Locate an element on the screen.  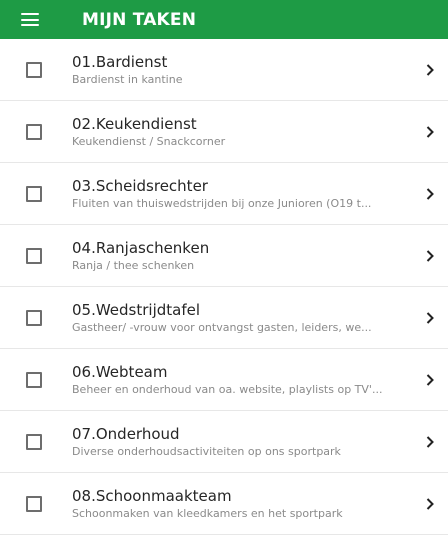
hamburger-menu-icon is located at coordinates (30, 19).